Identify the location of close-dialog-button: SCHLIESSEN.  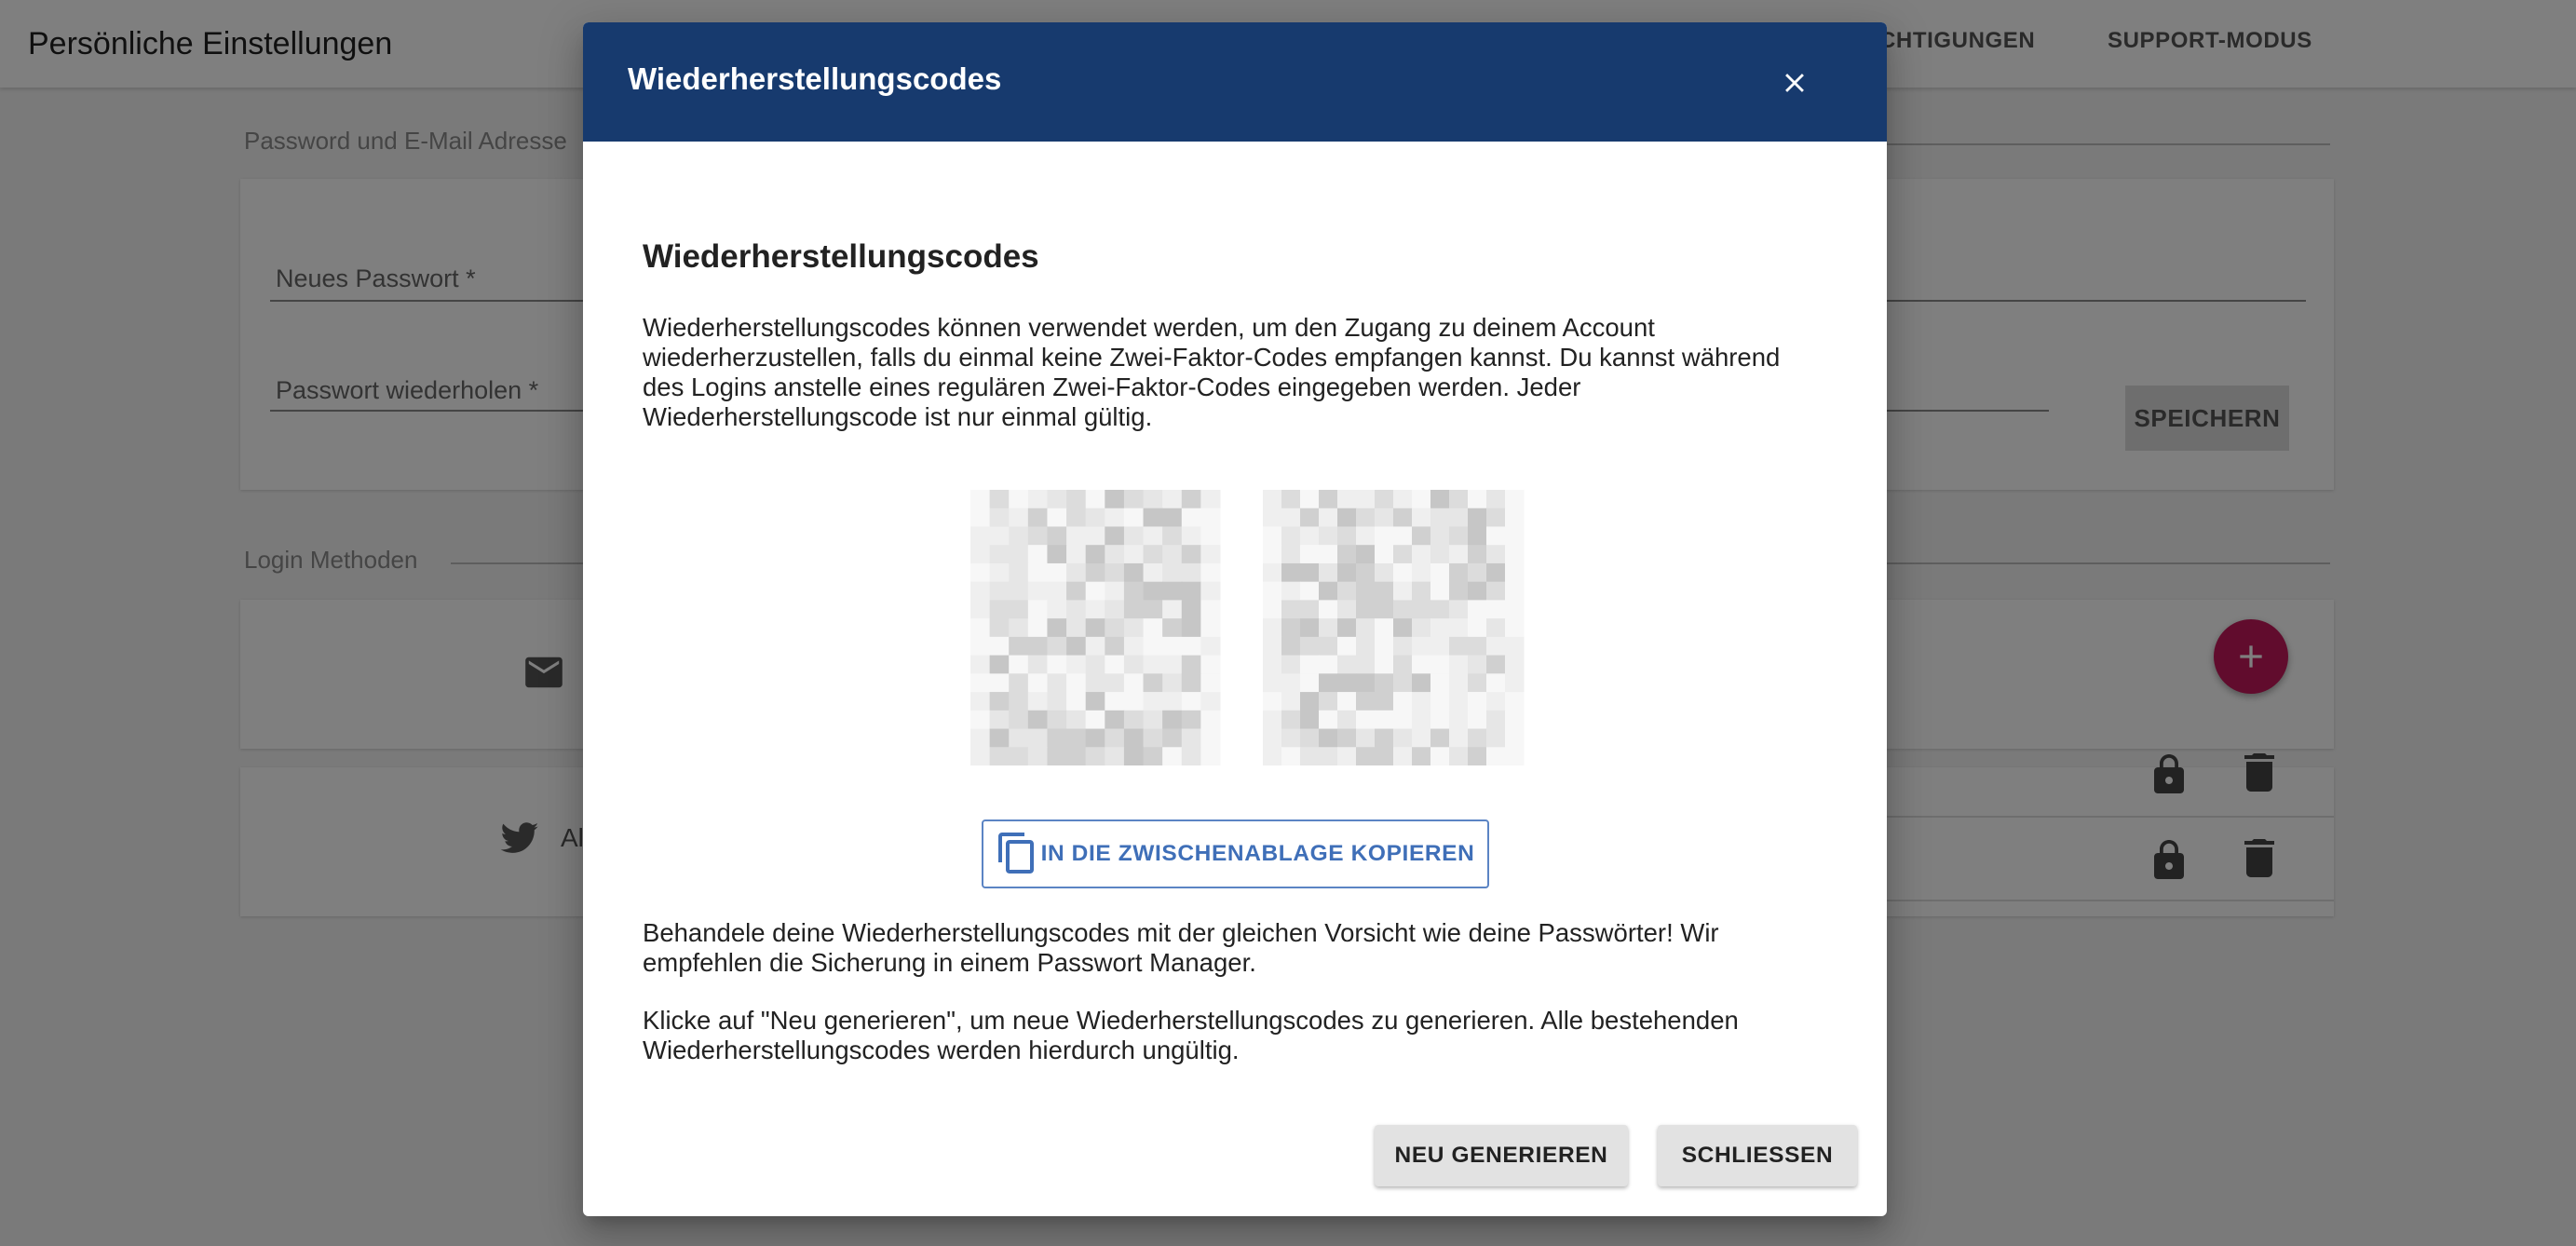
(1757, 1155).